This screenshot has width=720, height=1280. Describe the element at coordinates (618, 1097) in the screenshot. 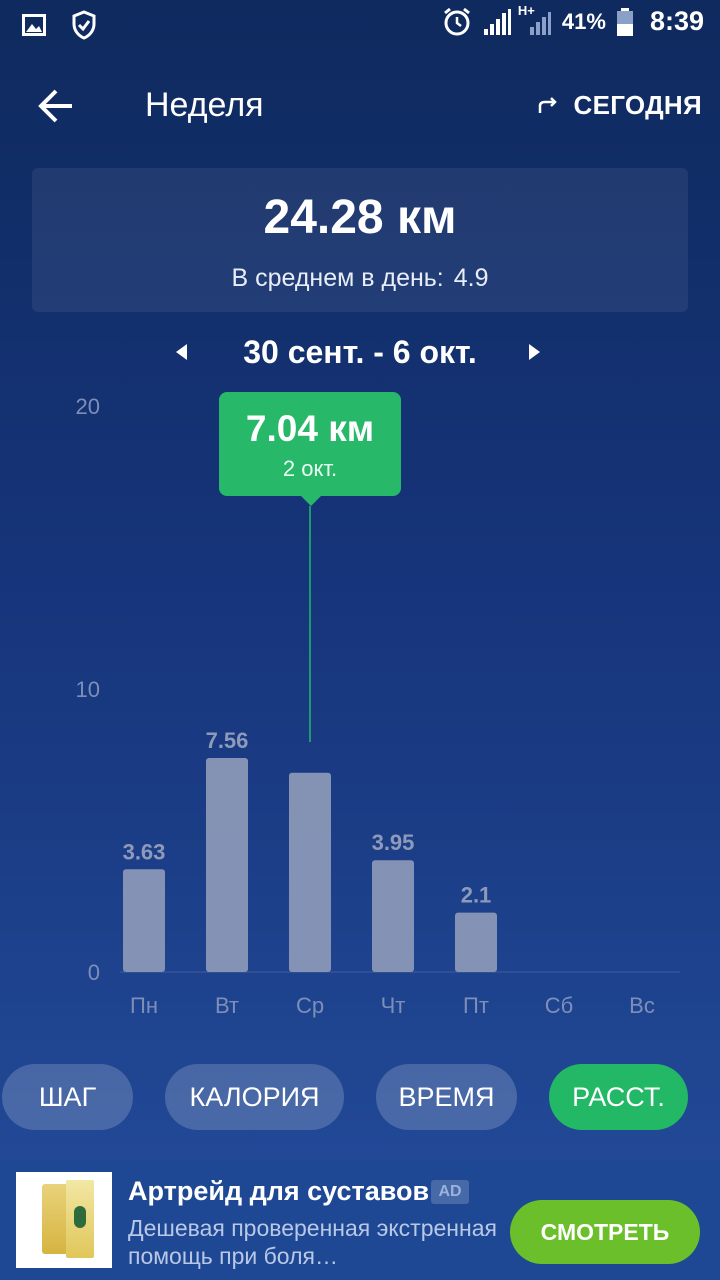

I see `metric-chip-distance: РАССТ.` at that location.